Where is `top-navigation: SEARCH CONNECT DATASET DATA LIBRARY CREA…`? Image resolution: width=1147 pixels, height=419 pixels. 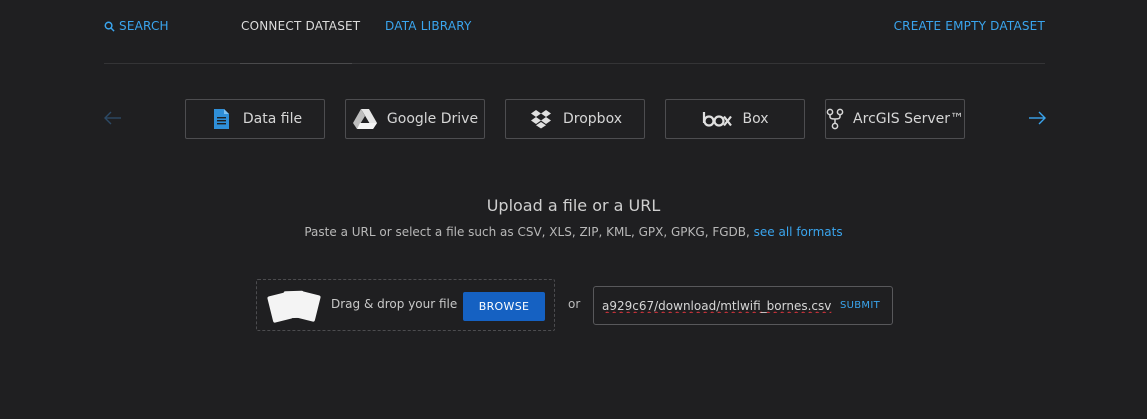 top-navigation: SEARCH CONNECT DATASET DATA LIBRARY CREA… is located at coordinates (574, 32).